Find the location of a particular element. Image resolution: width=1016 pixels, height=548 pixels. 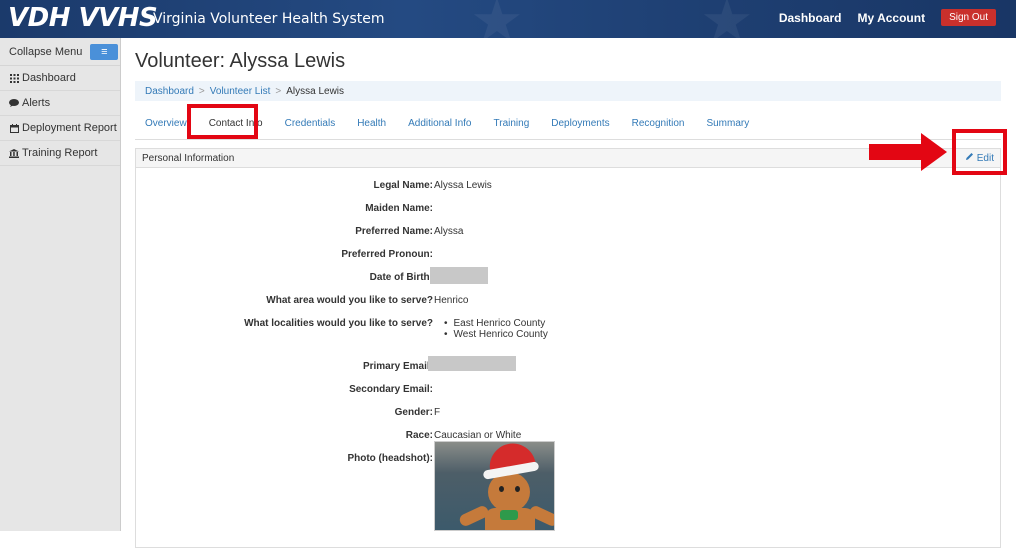

field-label: Preferred Name: is located at coordinates (394, 231).